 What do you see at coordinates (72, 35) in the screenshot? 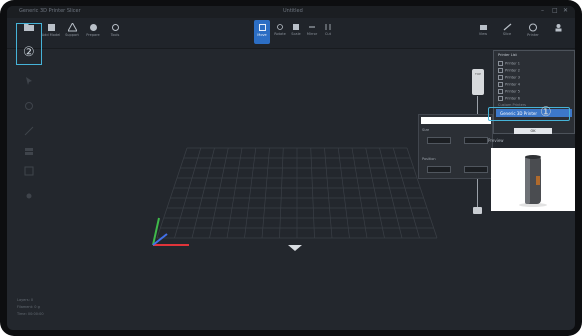
I see `support-label: Support` at bounding box center [72, 35].